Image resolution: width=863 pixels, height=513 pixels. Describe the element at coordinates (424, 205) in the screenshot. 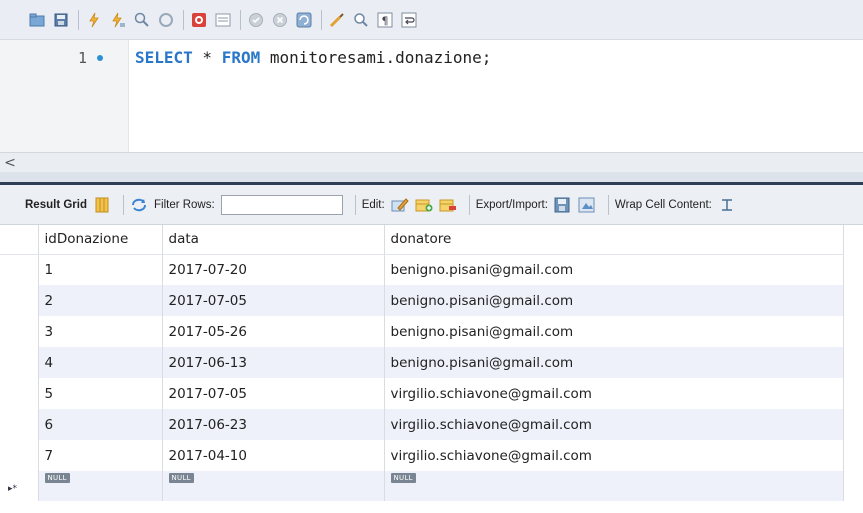

I see `add-row-icon` at that location.